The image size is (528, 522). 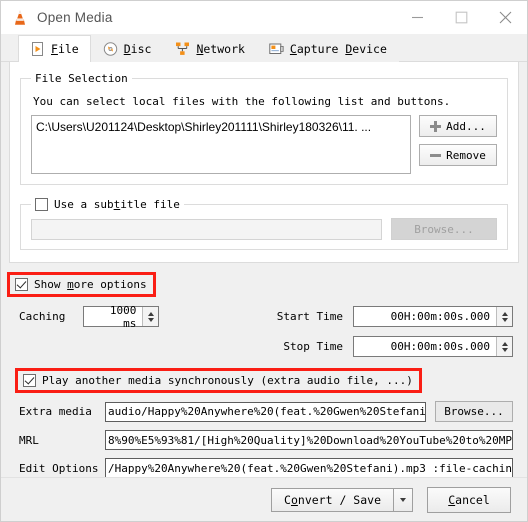 I want to click on tab-capture-device: Capture Device, so click(x=327, y=48).